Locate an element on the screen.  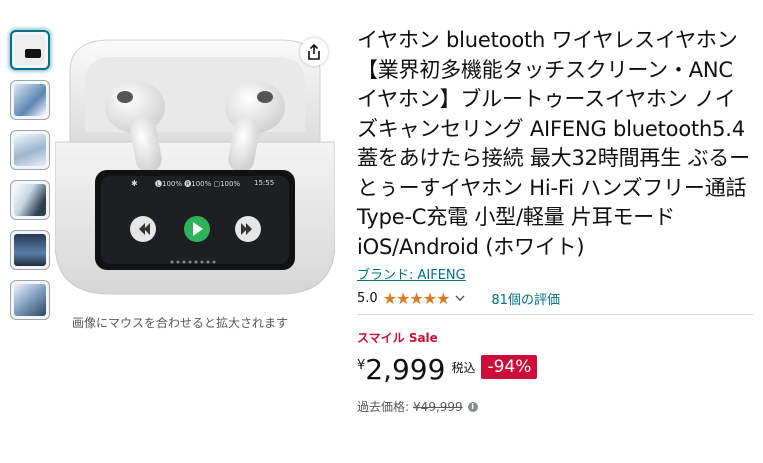
divider is located at coordinates (555, 314).